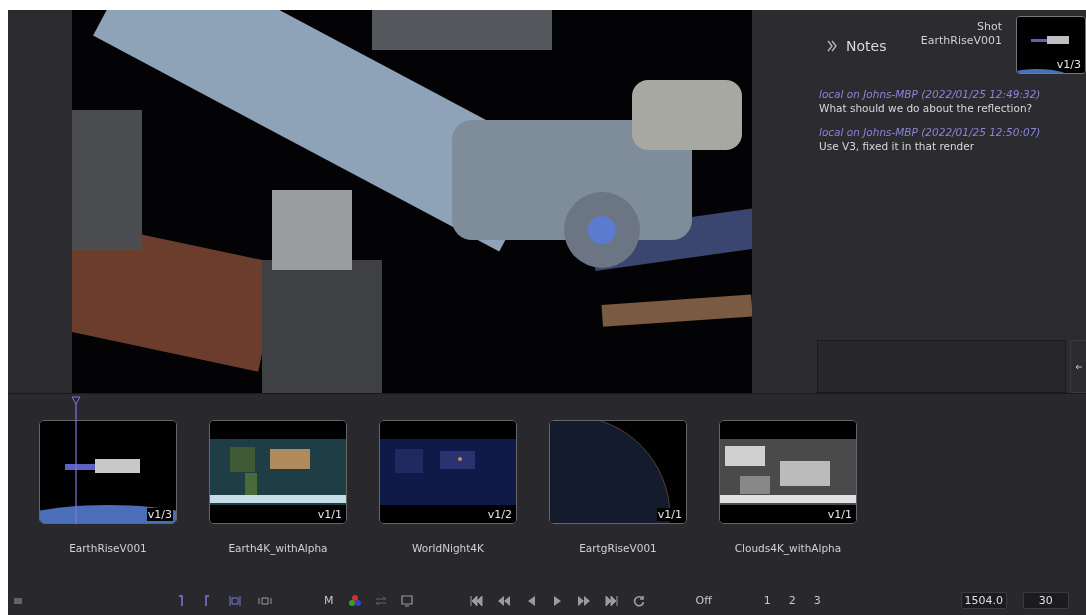  I want to click on fps-field: 30, so click(1045, 600).